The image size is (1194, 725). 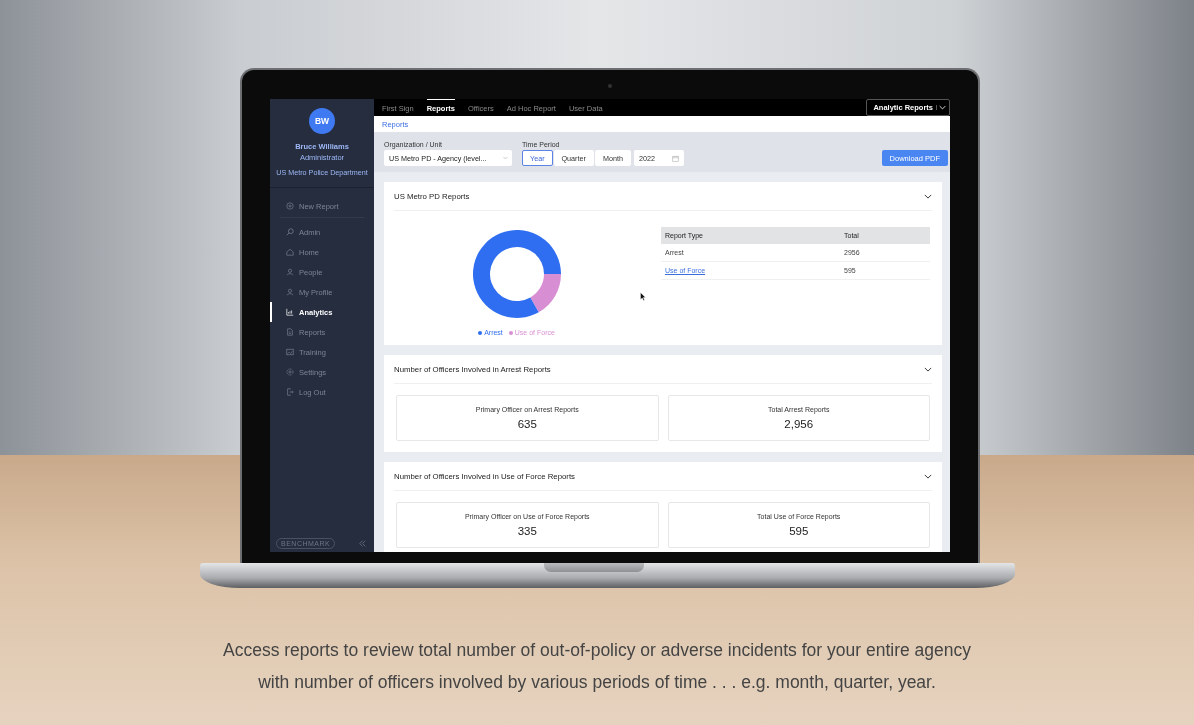 I want to click on mouse-pointer-icon, so click(x=643, y=296).